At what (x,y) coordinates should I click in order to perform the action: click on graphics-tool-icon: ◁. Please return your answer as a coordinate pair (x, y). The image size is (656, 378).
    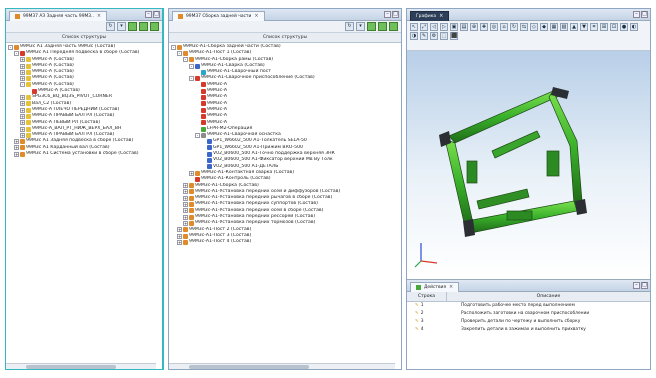
    Looking at the image, I should click on (434, 27).